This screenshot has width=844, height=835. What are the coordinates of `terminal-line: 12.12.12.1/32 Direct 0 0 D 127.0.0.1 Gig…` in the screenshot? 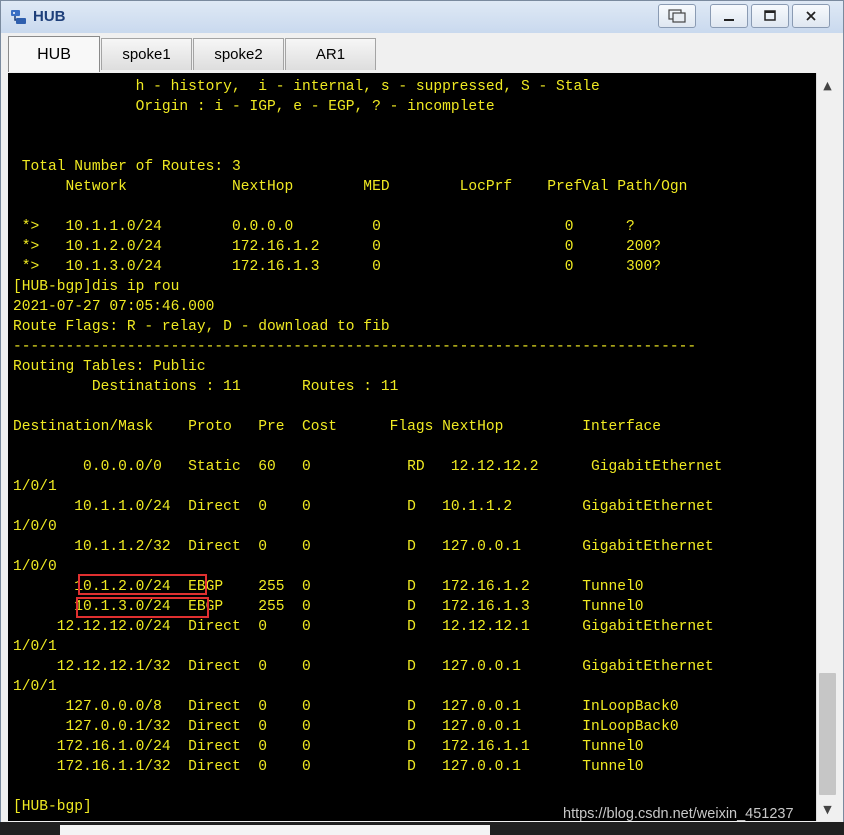 It's located at (363, 667).